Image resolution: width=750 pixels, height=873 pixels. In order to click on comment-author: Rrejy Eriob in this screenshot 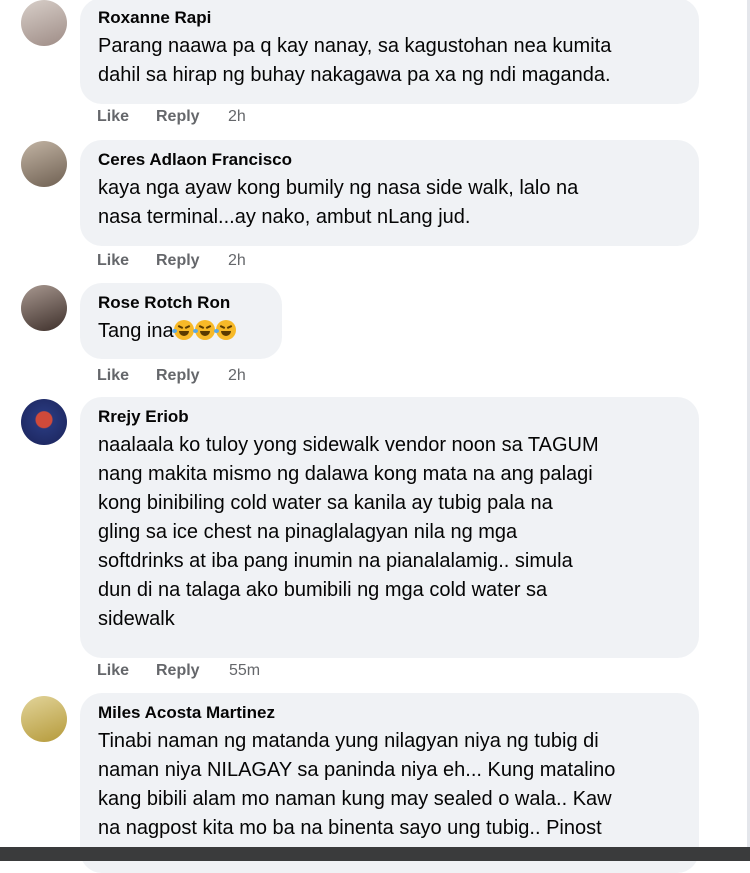, I will do `click(389, 417)`.